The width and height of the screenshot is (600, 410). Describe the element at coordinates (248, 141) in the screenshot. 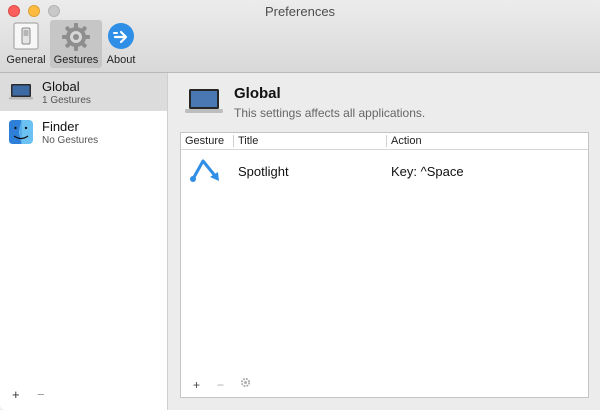

I see `column-header-title: Title` at that location.